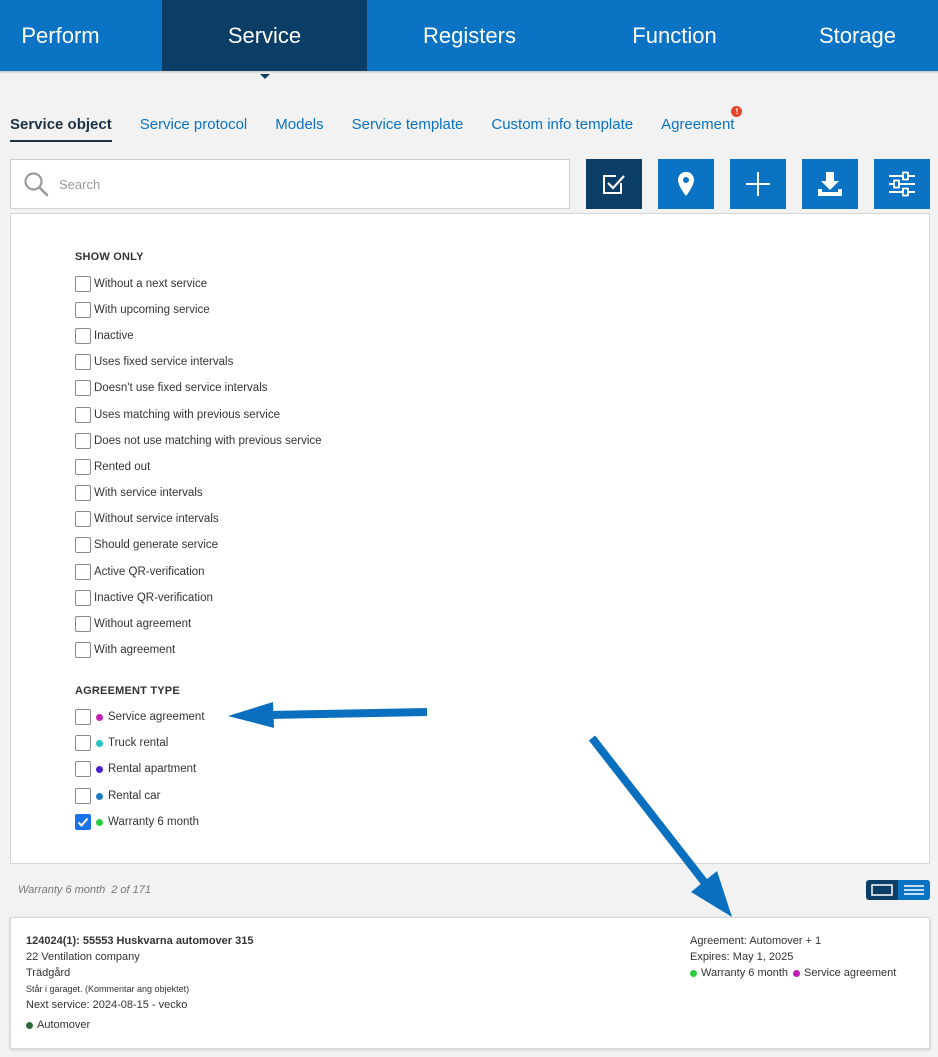 Image resolution: width=938 pixels, height=1057 pixels. I want to click on agreement-truck-rental: Truck rental, so click(121, 743).